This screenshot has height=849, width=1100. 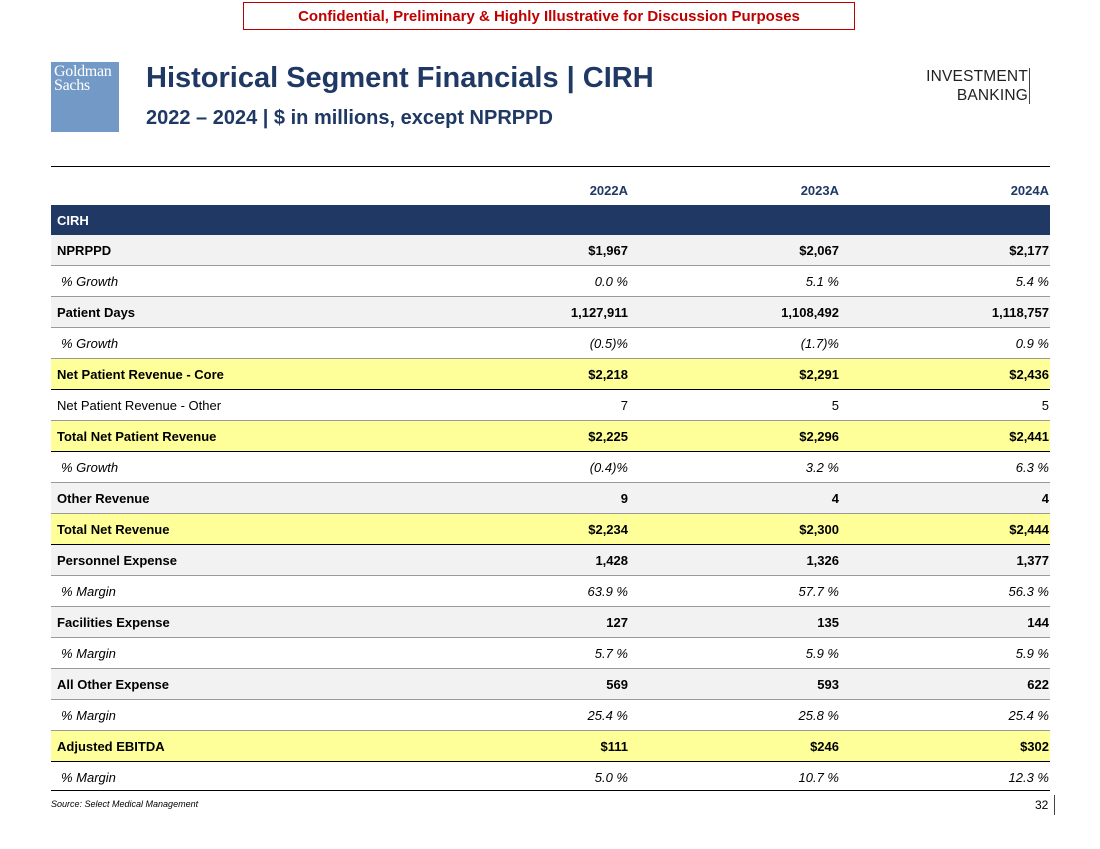 I want to click on value-cell-2023a: 593, so click(x=734, y=684).